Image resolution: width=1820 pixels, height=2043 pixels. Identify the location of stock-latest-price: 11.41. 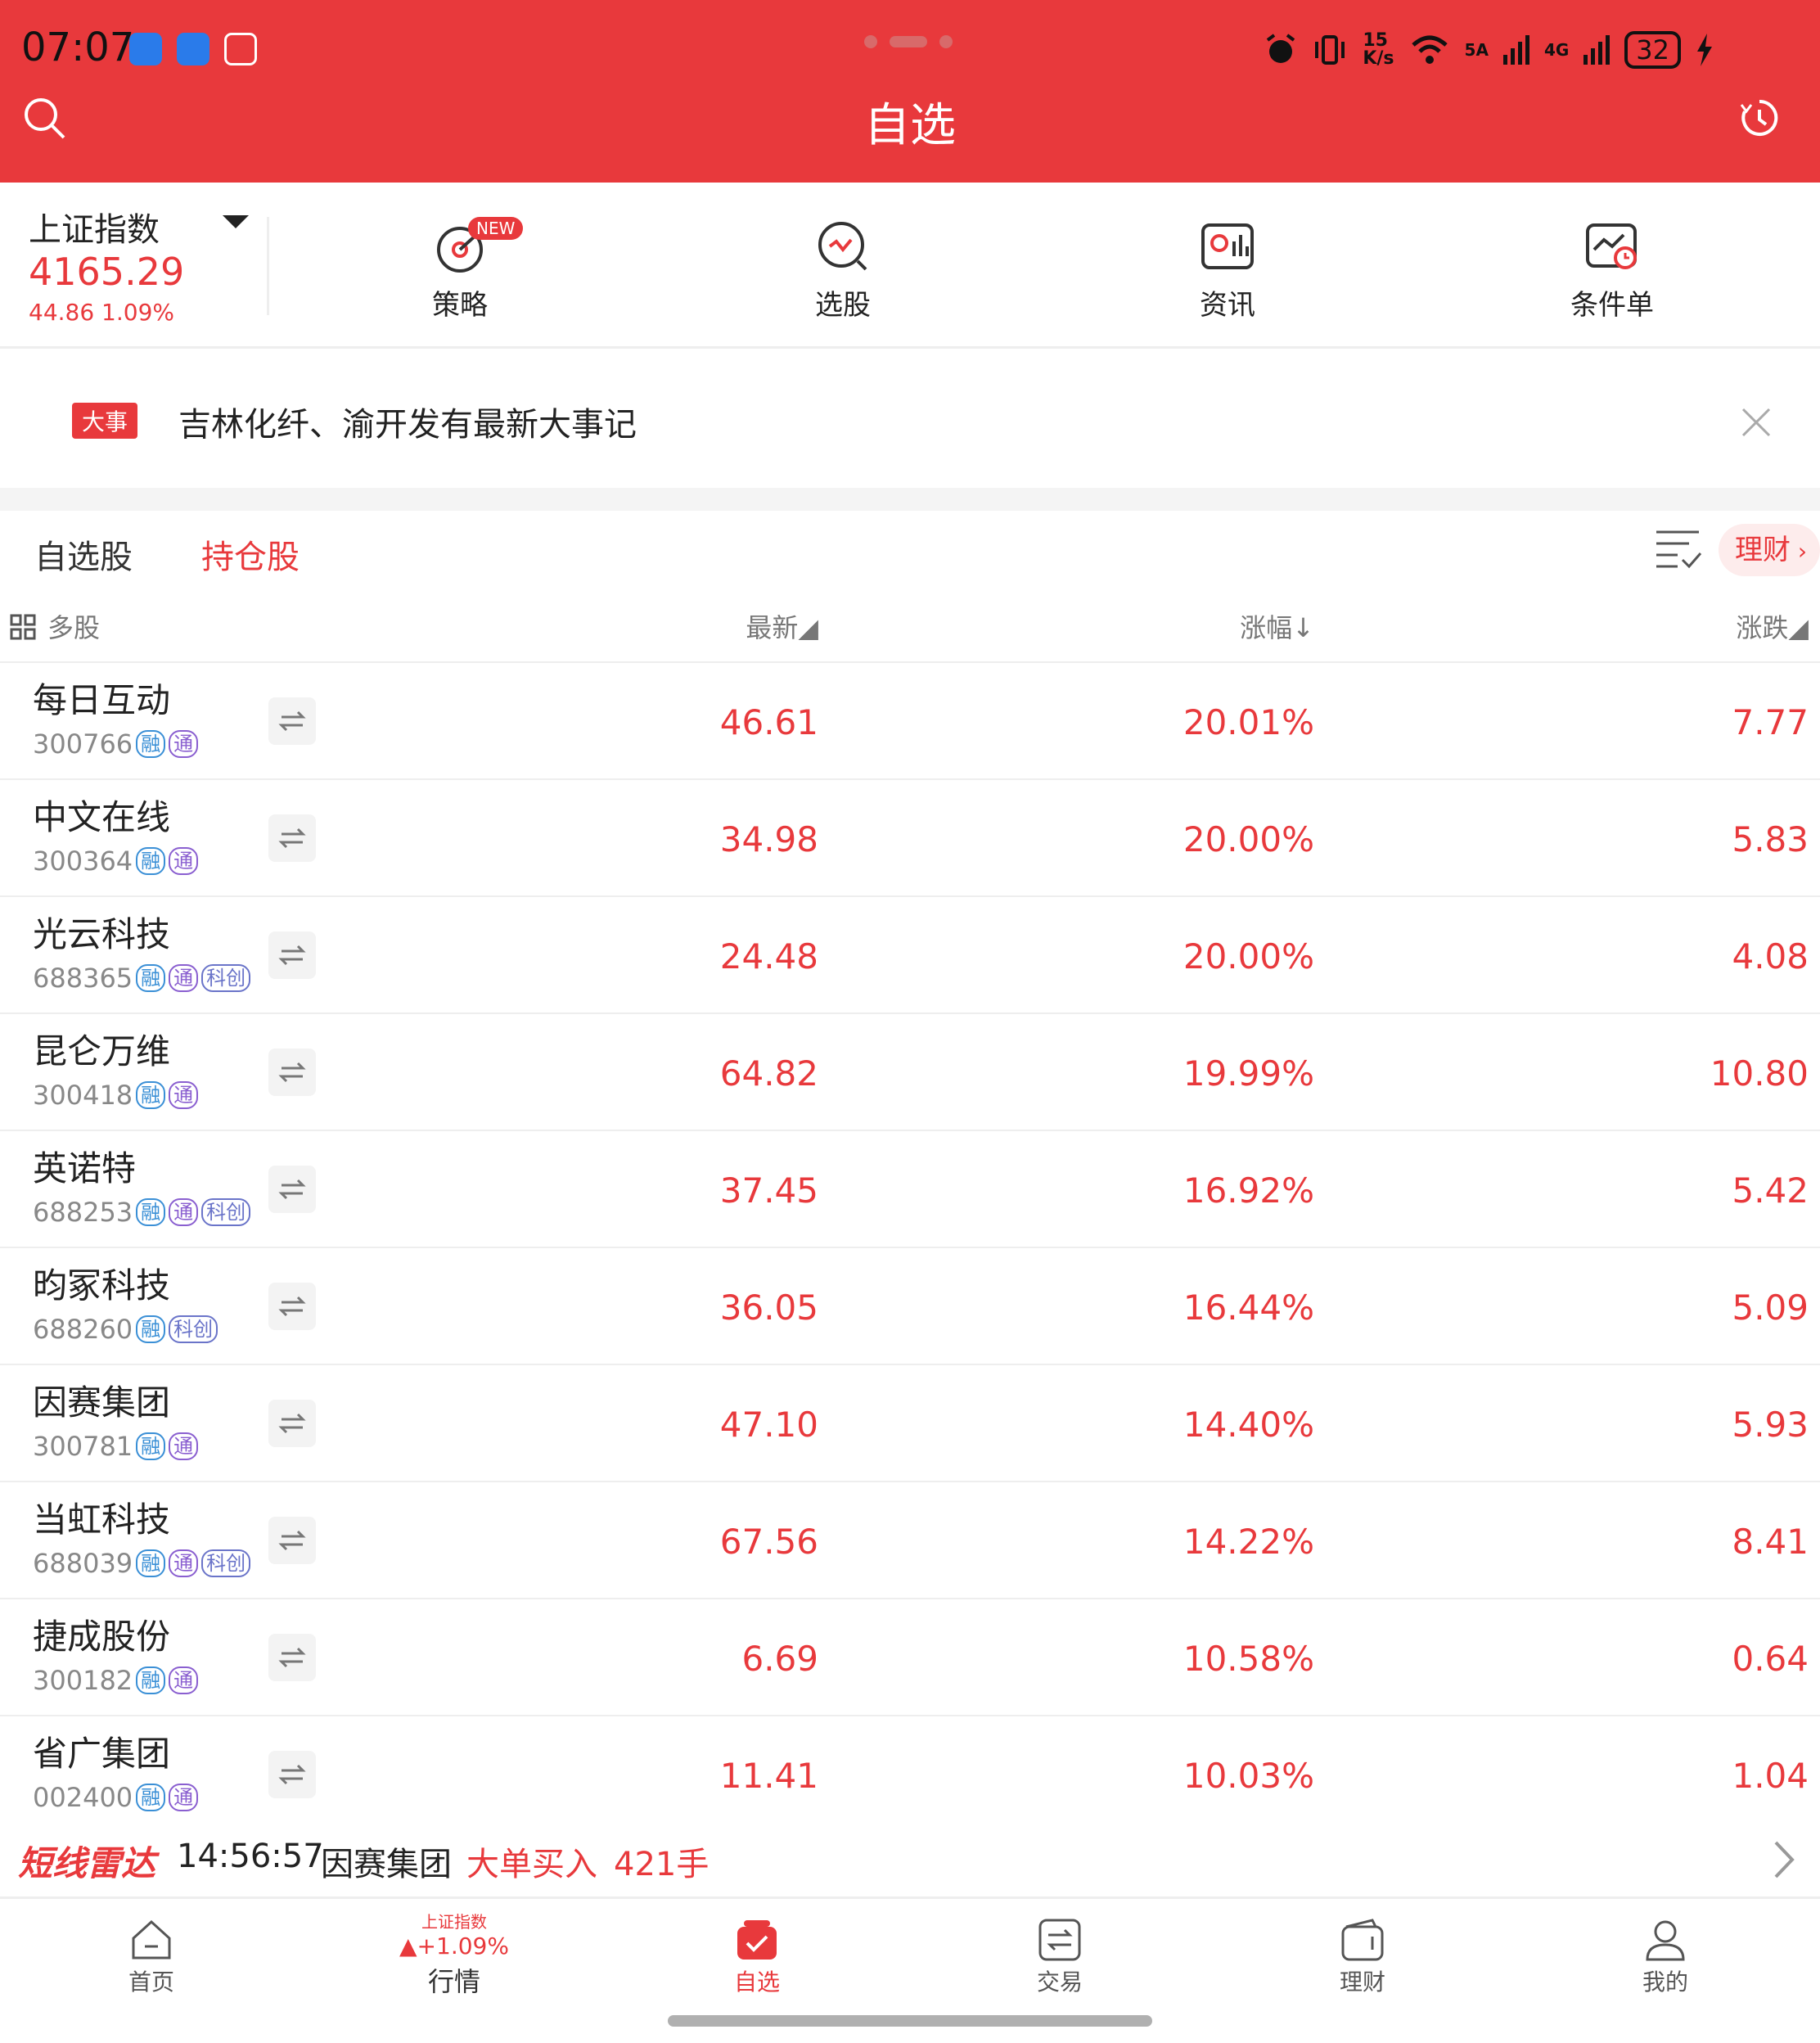
(769, 1776).